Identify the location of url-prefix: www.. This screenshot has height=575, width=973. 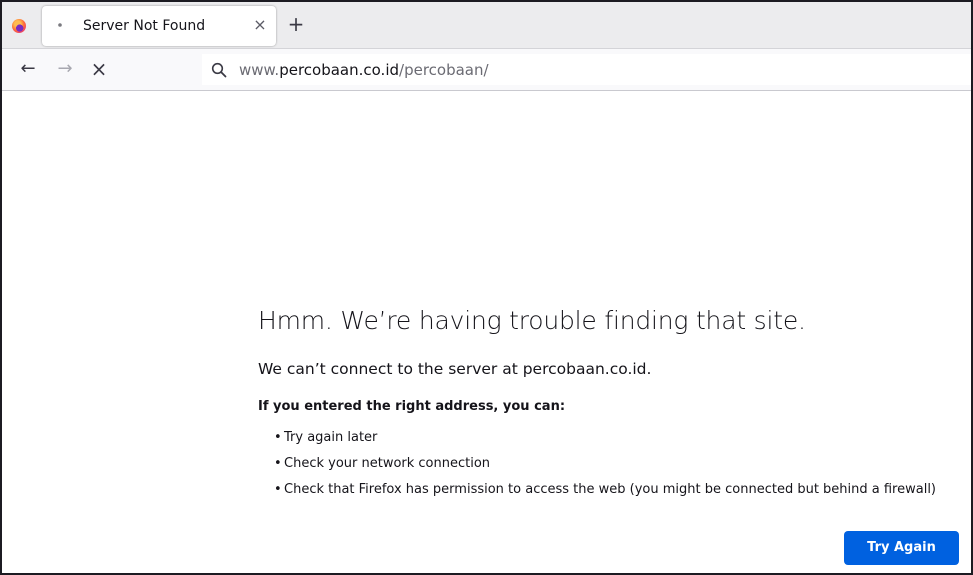
(259, 70).